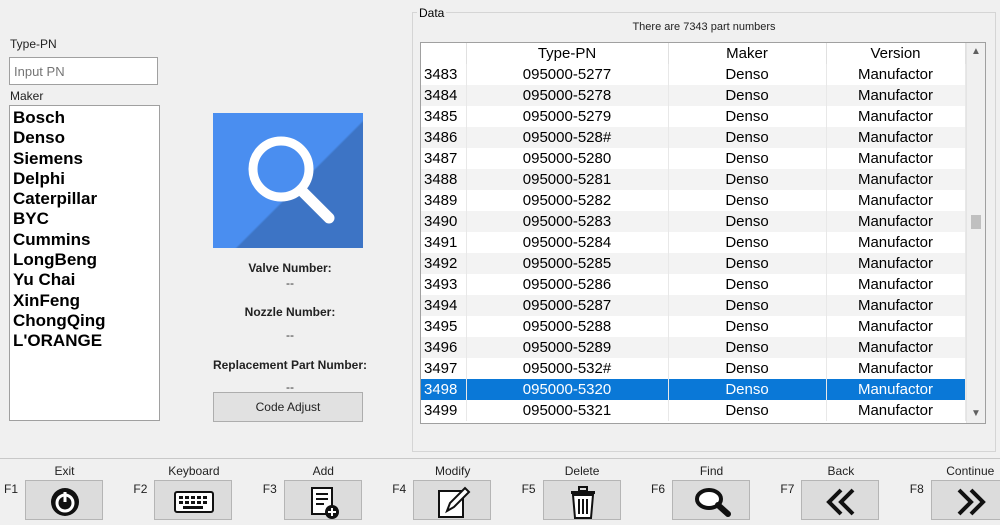 The image size is (1000, 525). What do you see at coordinates (693, 158) in the screenshot?
I see `table-row: 3487 095000-5280 Denso Manufactor` at bounding box center [693, 158].